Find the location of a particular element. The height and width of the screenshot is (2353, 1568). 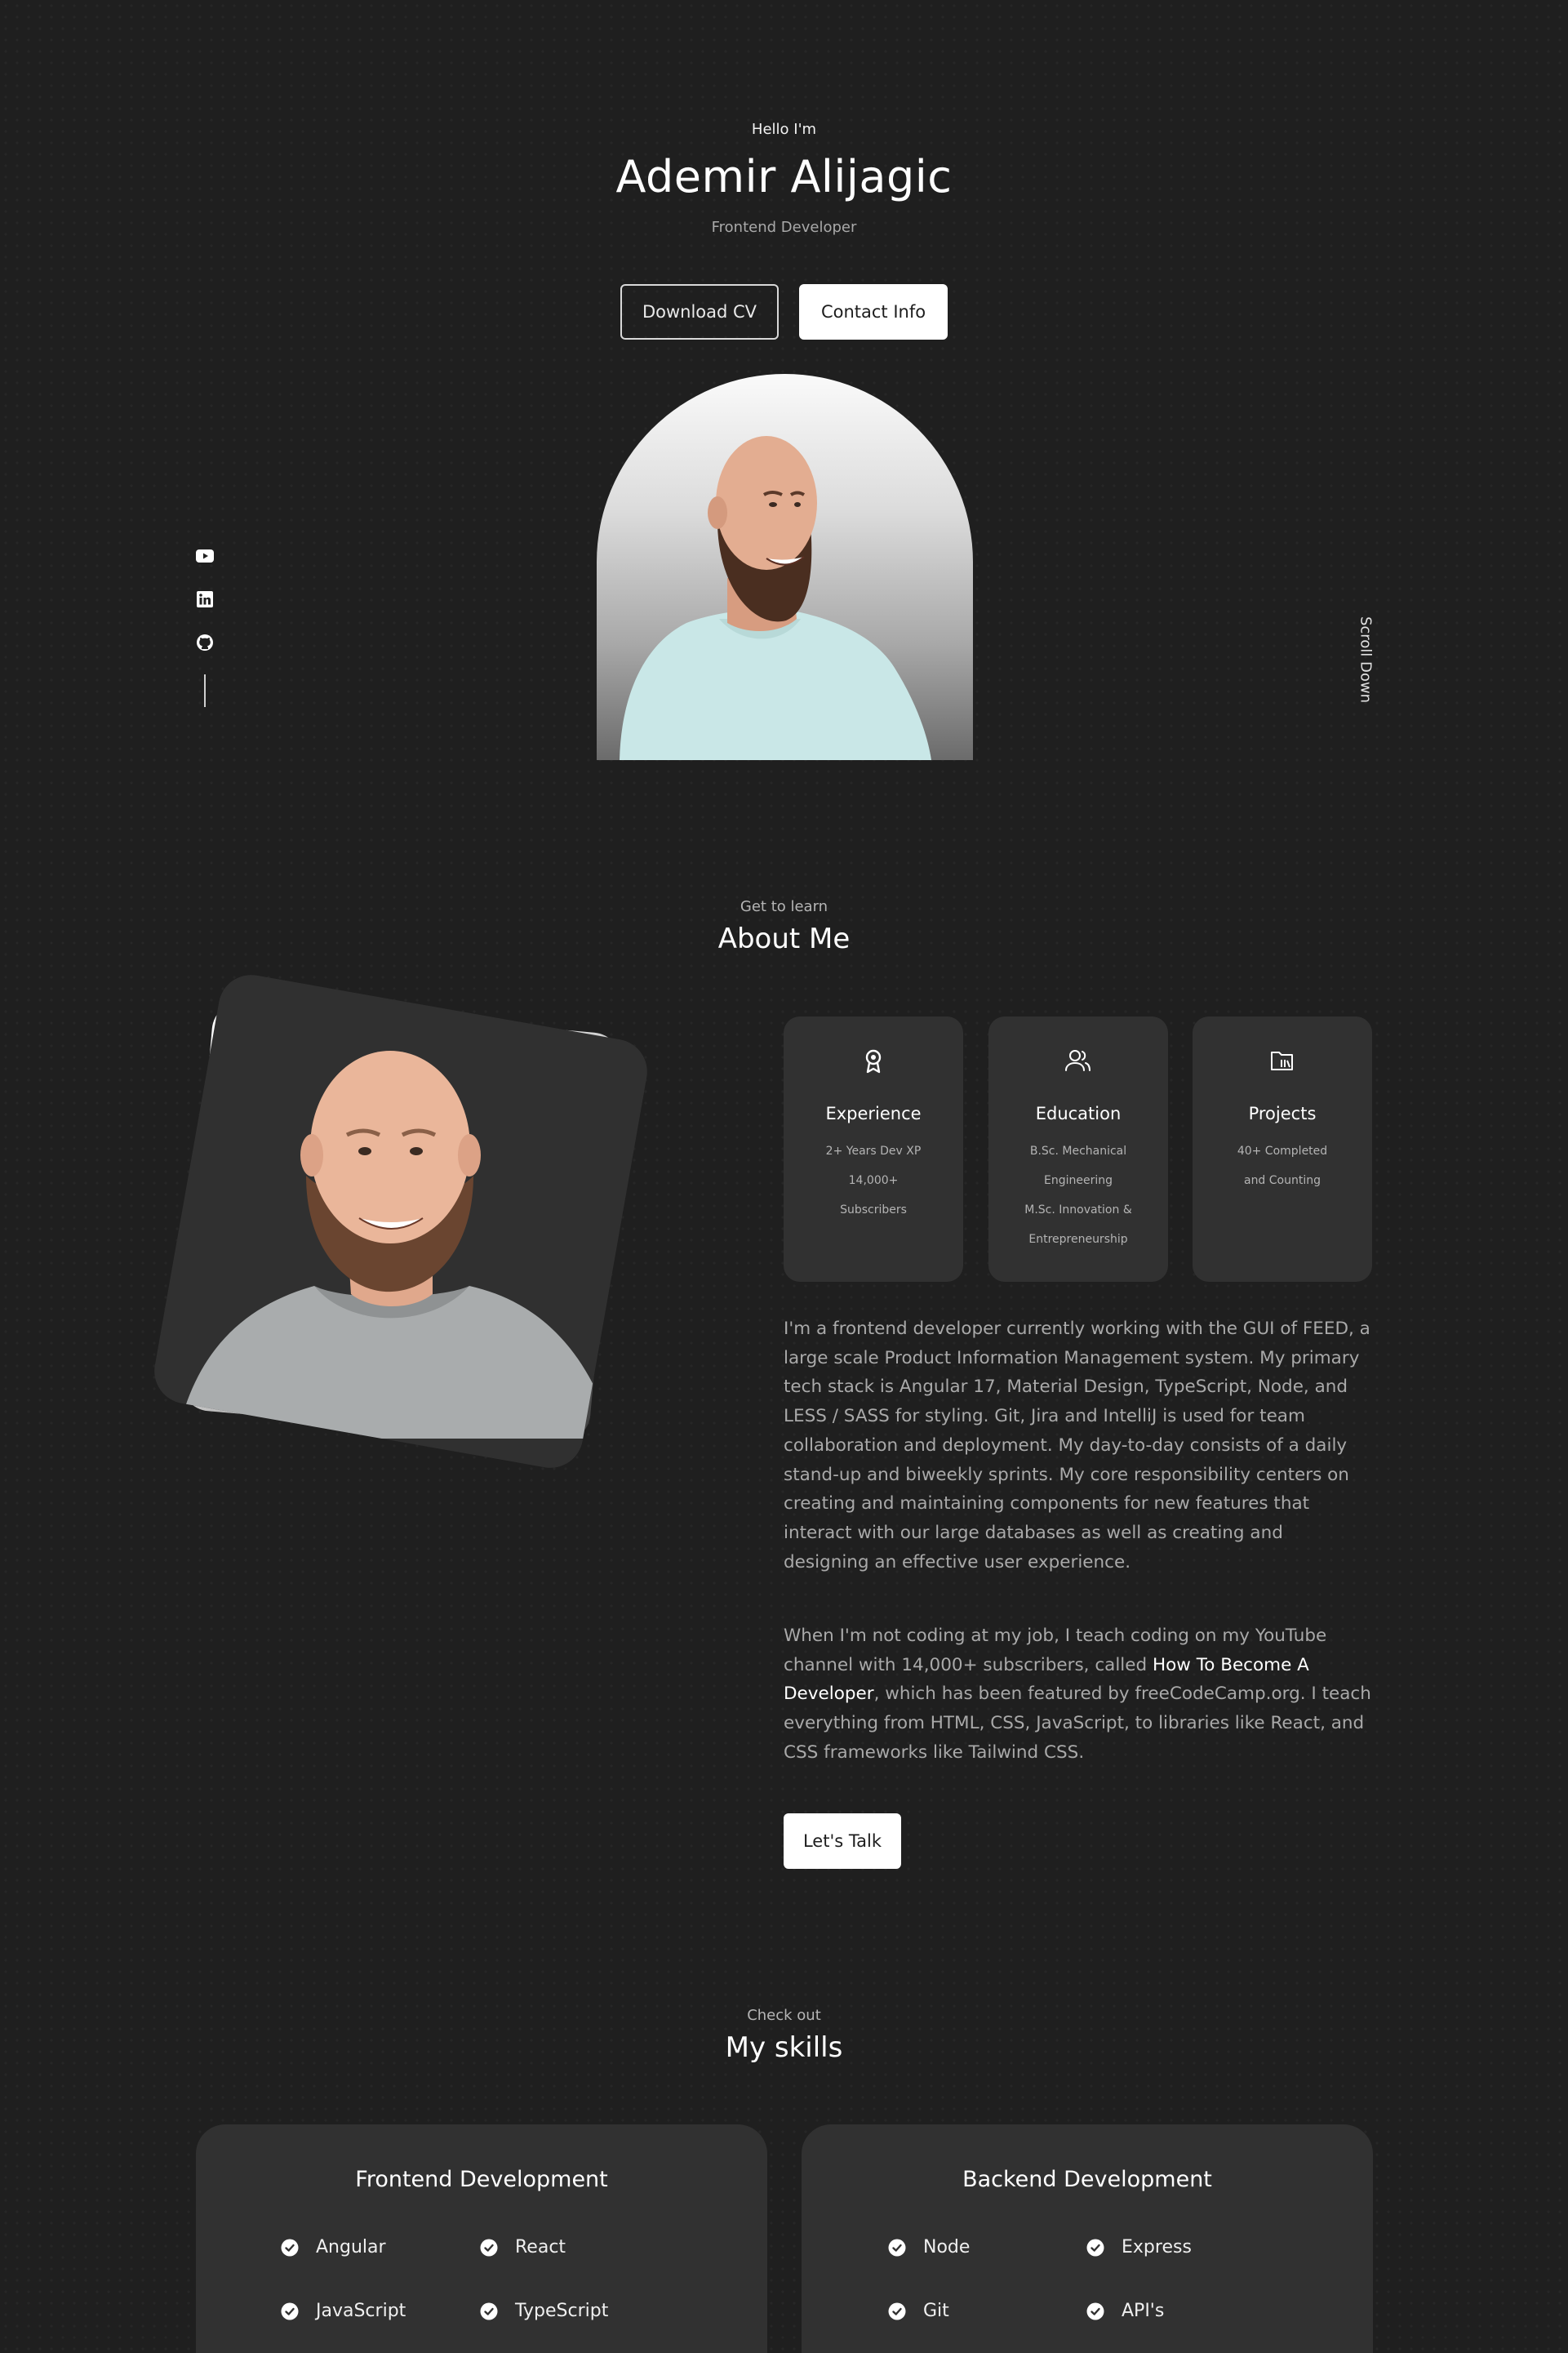

skill-item: TypeScript is located at coordinates (544, 2311).